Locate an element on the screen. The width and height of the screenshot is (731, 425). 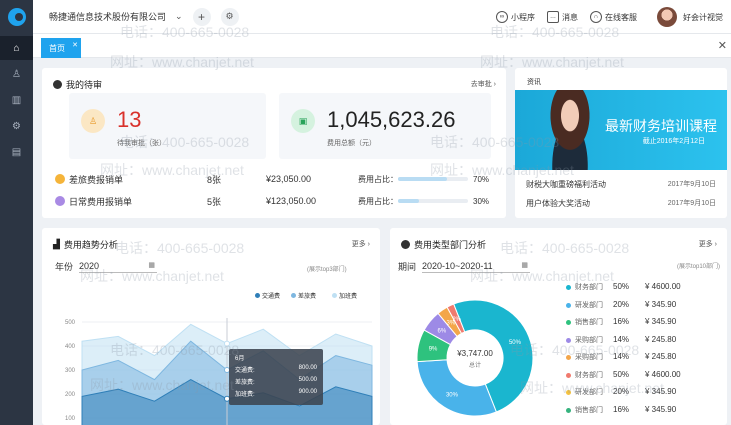
dept-amount: ¥ 245.80 is located at coordinates (661, 356).